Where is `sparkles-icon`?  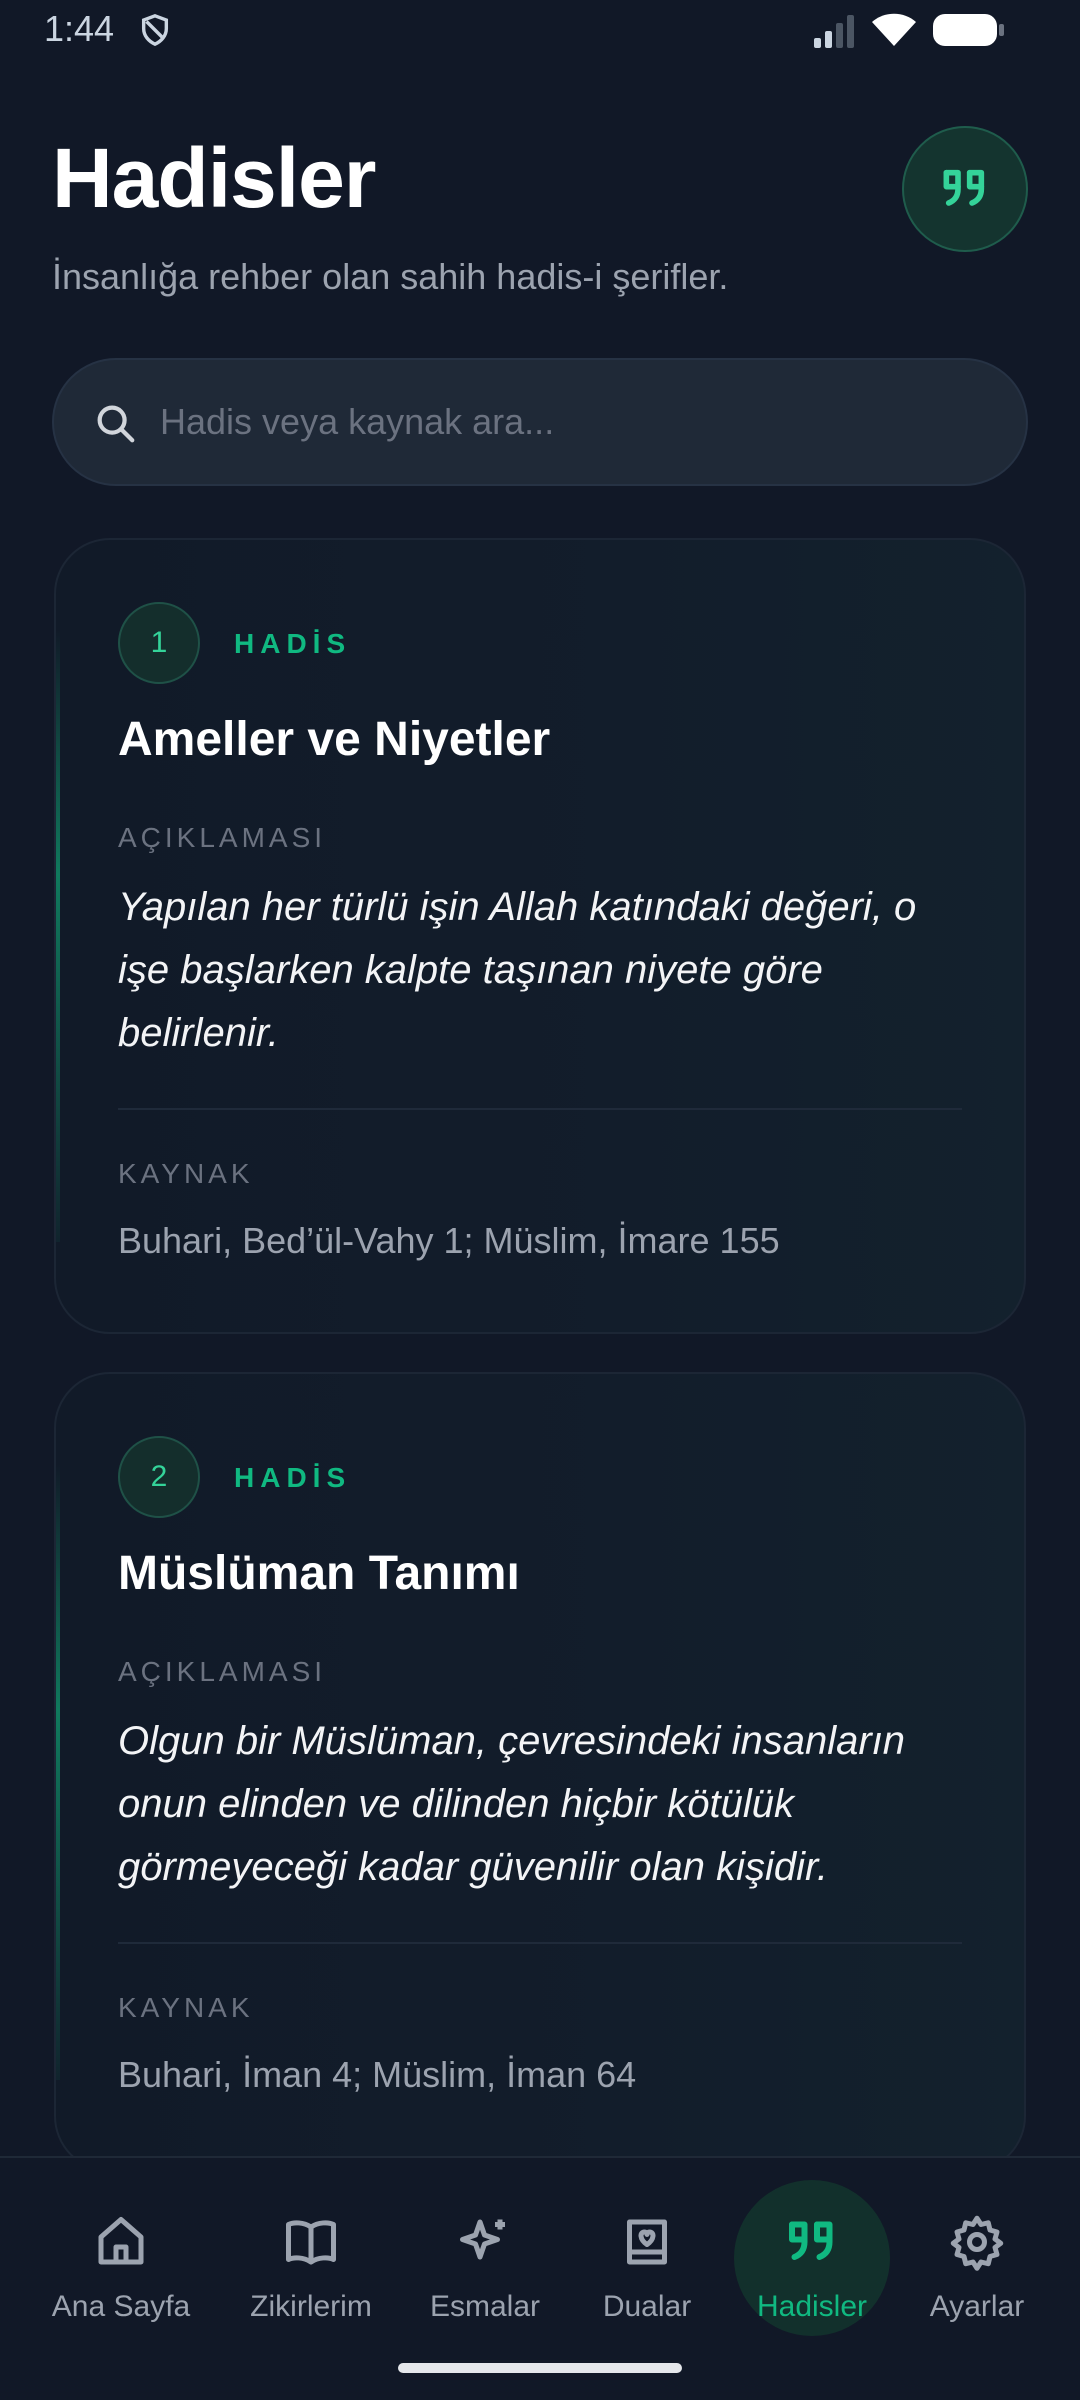
sparkles-icon is located at coordinates (482, 2239).